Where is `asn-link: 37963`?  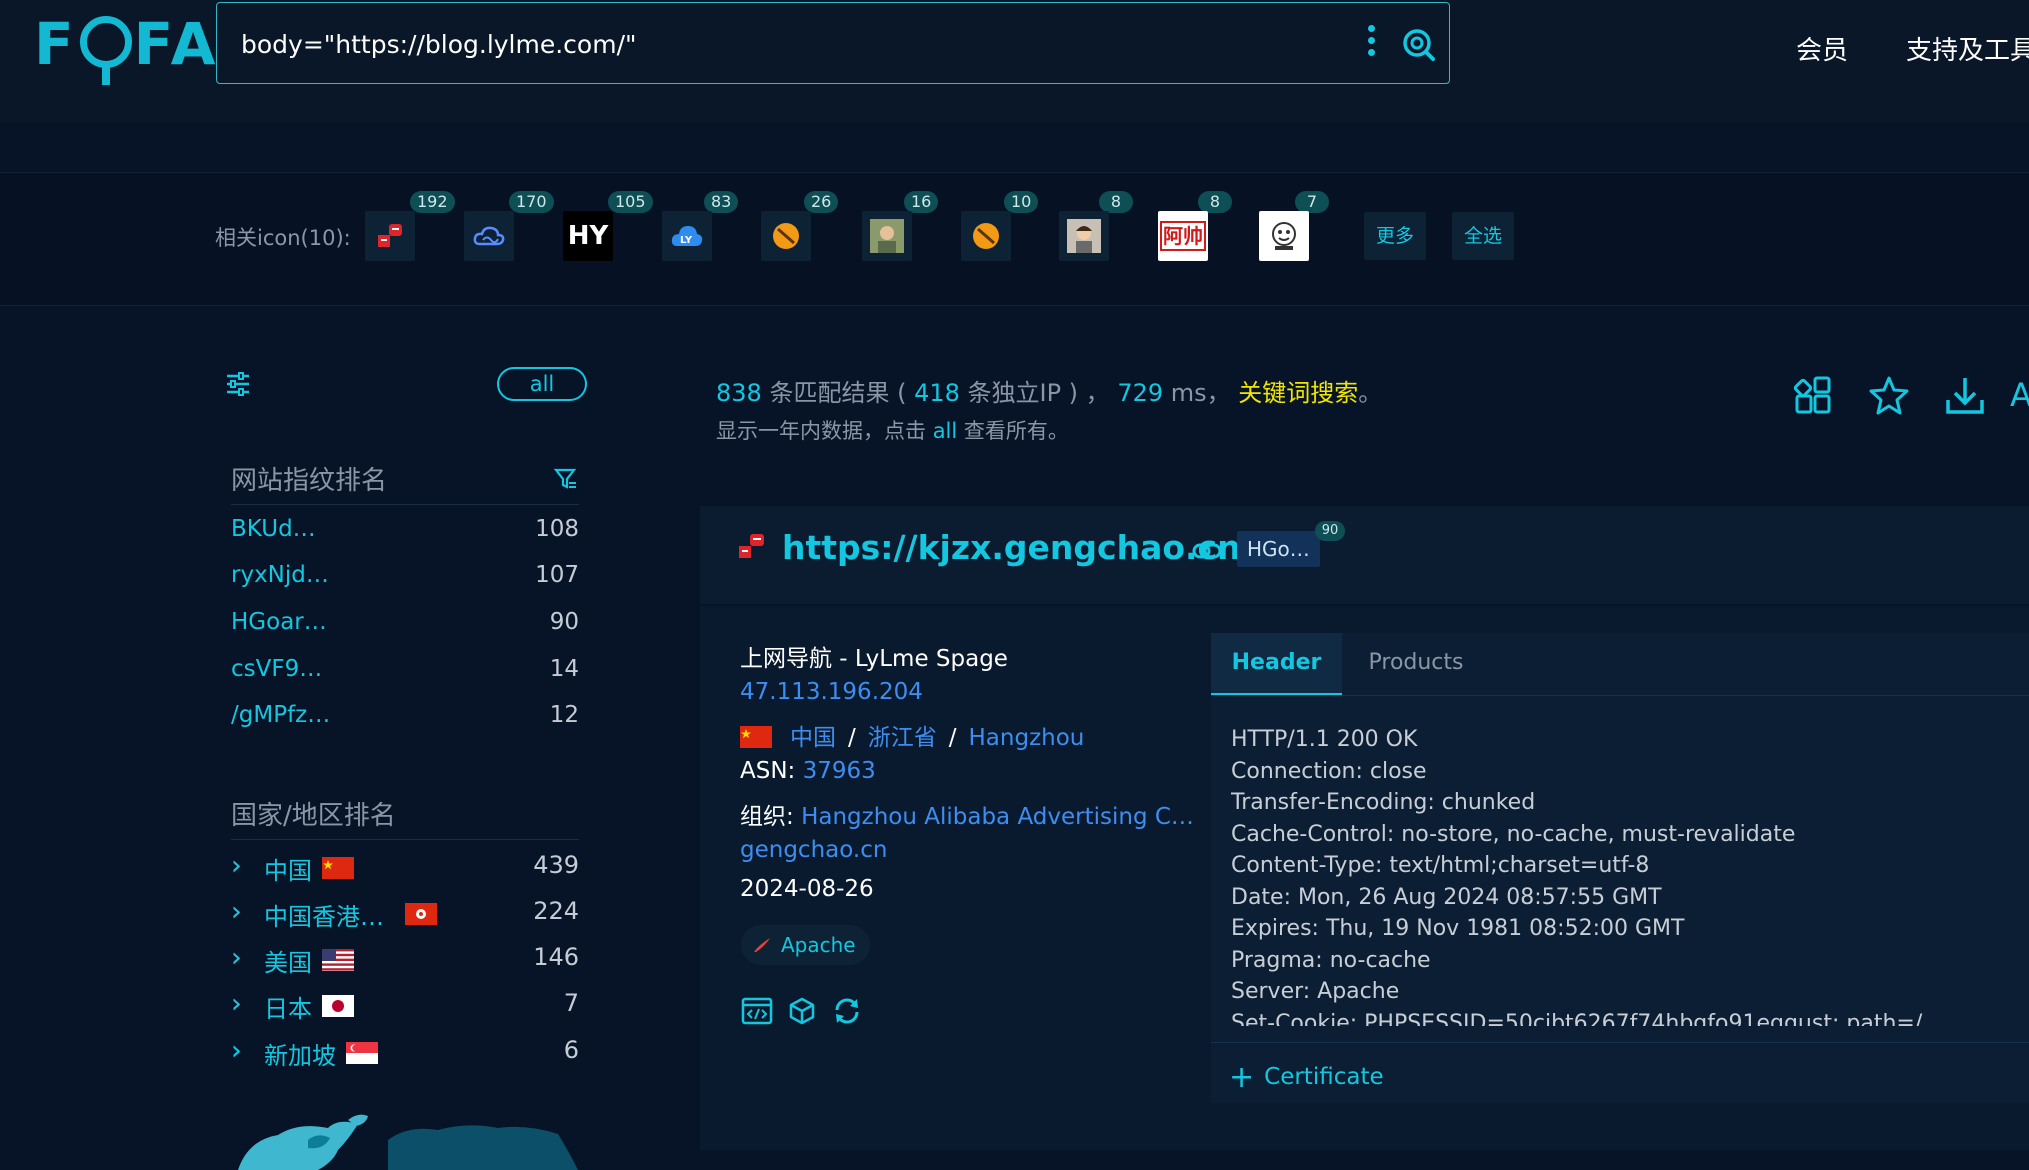
asn-link: 37963 is located at coordinates (839, 771).